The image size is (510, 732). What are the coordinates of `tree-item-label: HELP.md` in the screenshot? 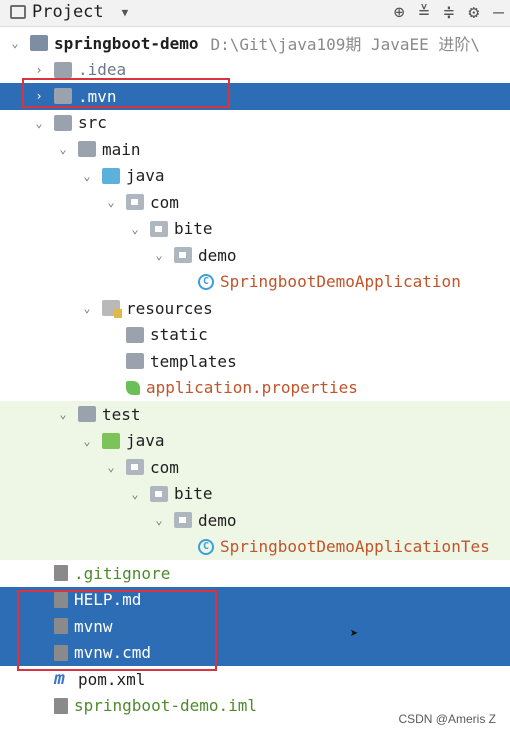 It's located at (108, 600).